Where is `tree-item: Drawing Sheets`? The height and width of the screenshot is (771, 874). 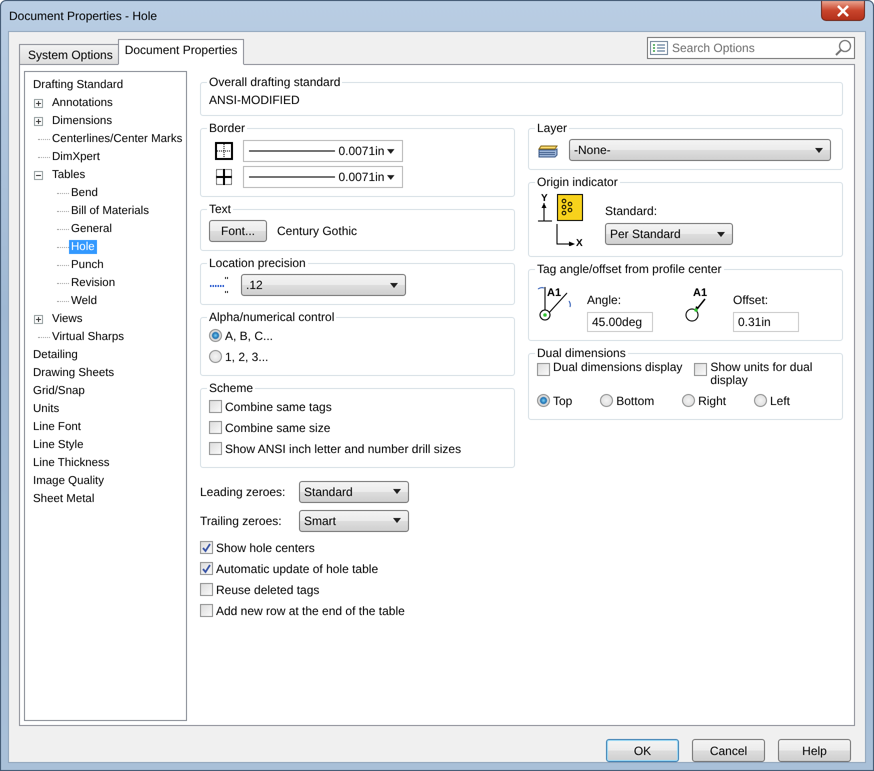 tree-item: Drawing Sheets is located at coordinates (73, 373).